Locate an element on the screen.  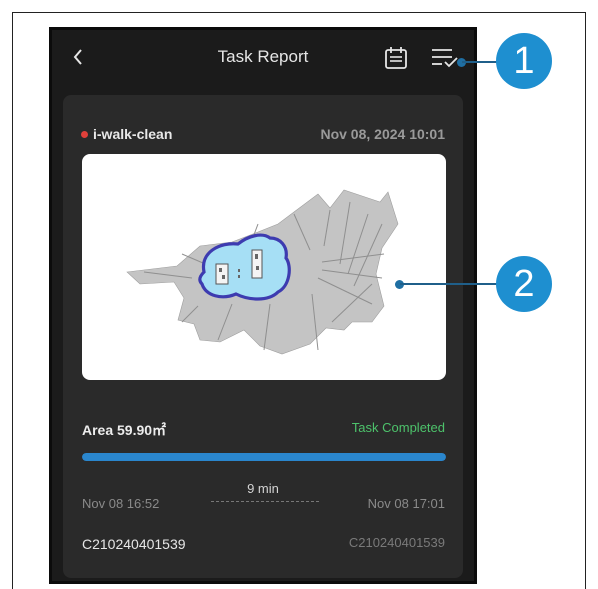
start-time: Nov 08 16:52 is located at coordinates (121, 503).